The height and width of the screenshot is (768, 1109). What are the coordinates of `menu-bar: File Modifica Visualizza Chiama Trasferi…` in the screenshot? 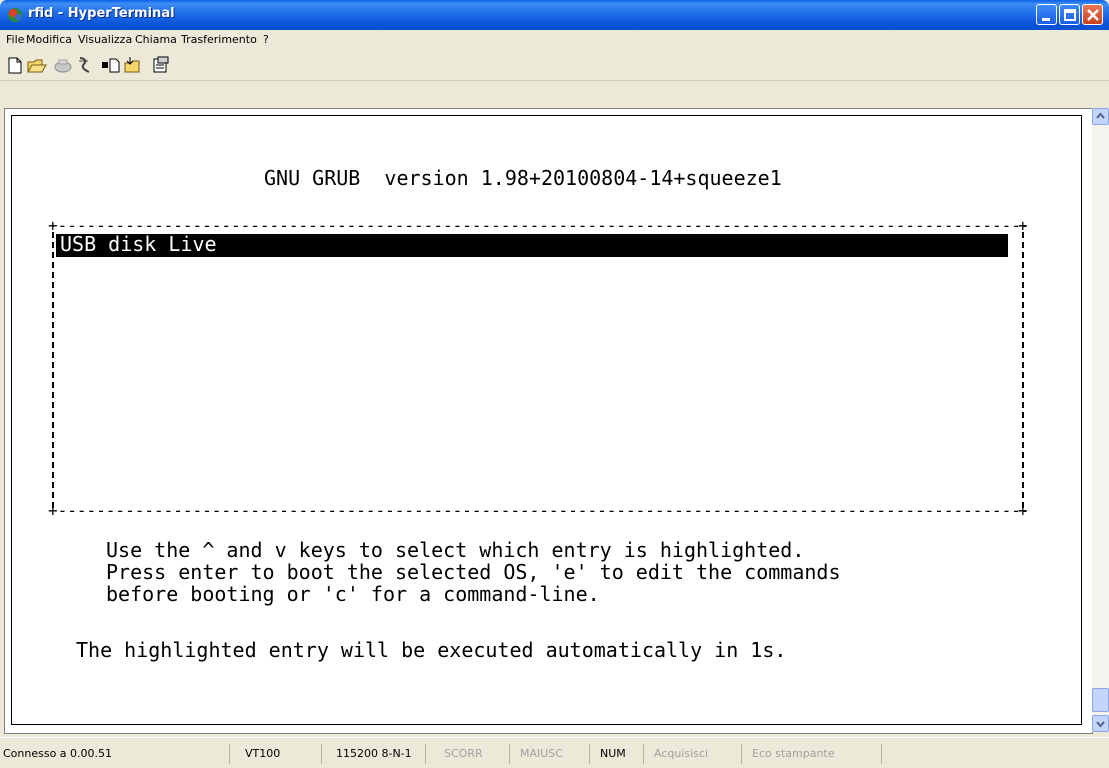 It's located at (554, 40).